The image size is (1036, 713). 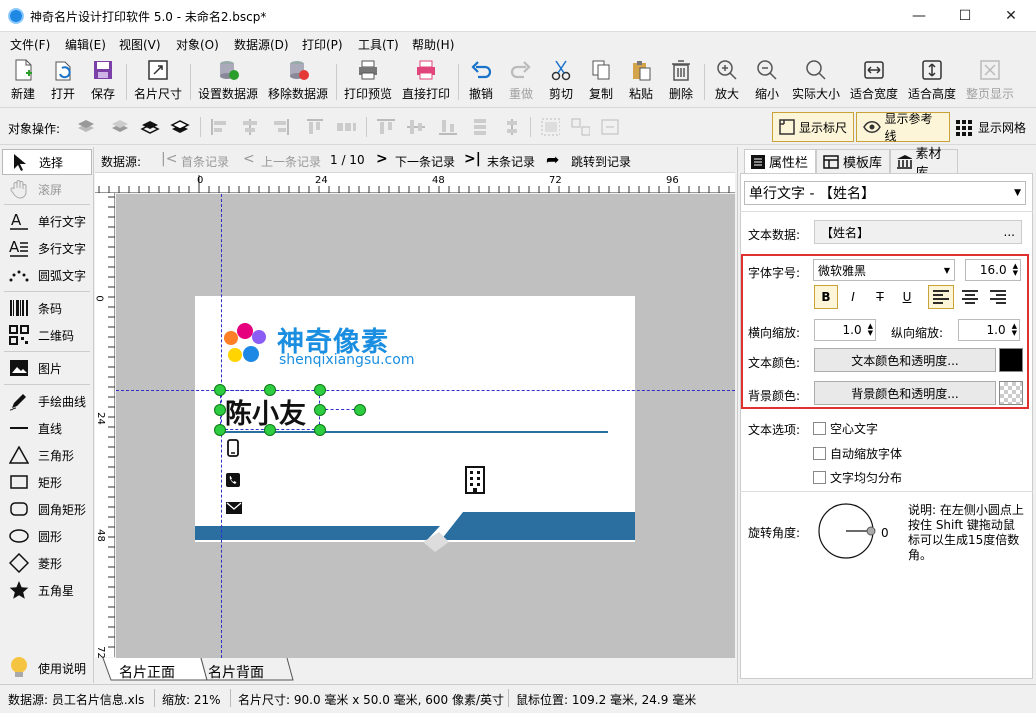 What do you see at coordinates (767, 82) in the screenshot?
I see `zoom-out-button: 缩小` at bounding box center [767, 82].